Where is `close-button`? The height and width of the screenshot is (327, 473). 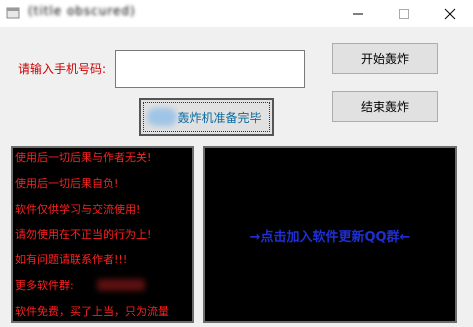
close-button is located at coordinates (450, 13).